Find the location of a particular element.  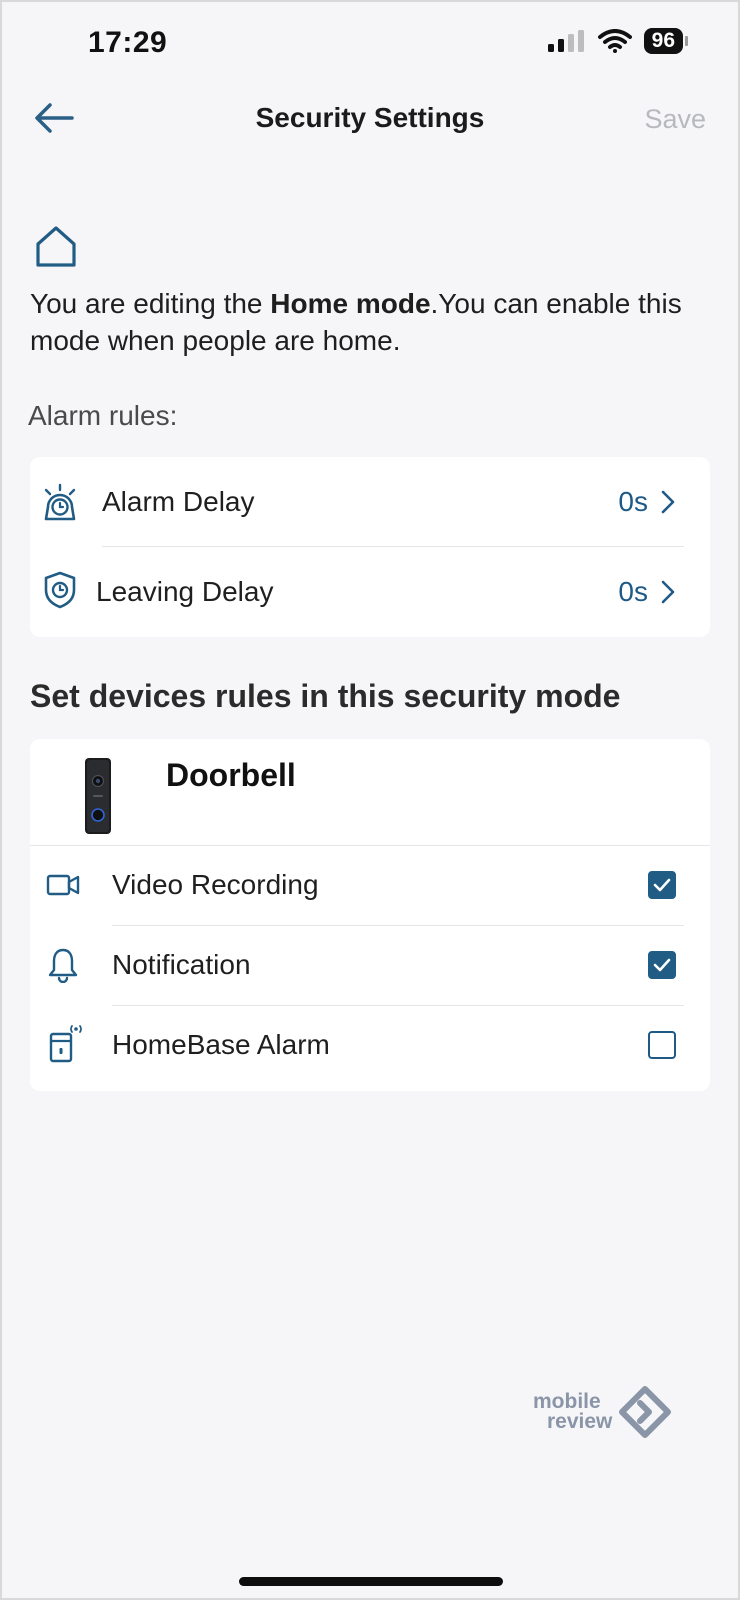

homebase-alarm-row: HomeBase Alarm is located at coordinates (370, 1045).